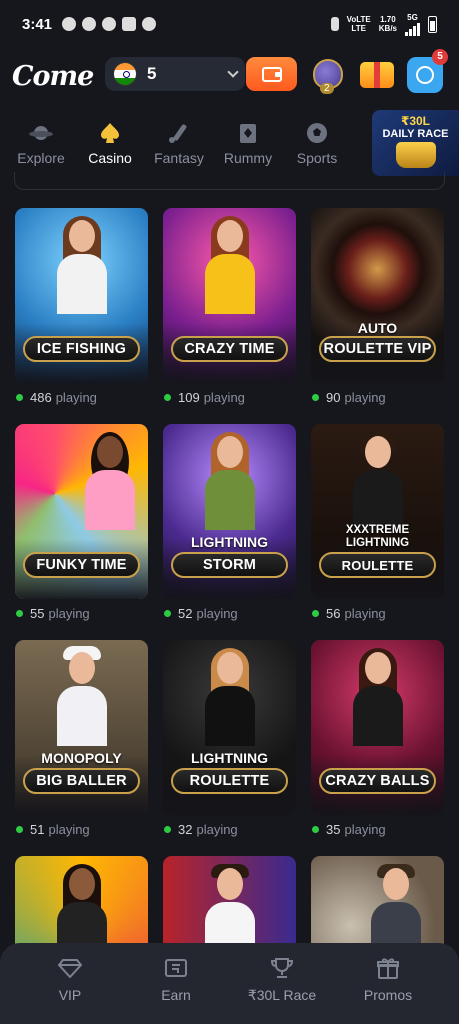 This screenshot has width=459, height=1024. Describe the element at coordinates (229, 511) in the screenshot. I see `game-card-lightning-storm: LIGHTNING STORM` at that location.